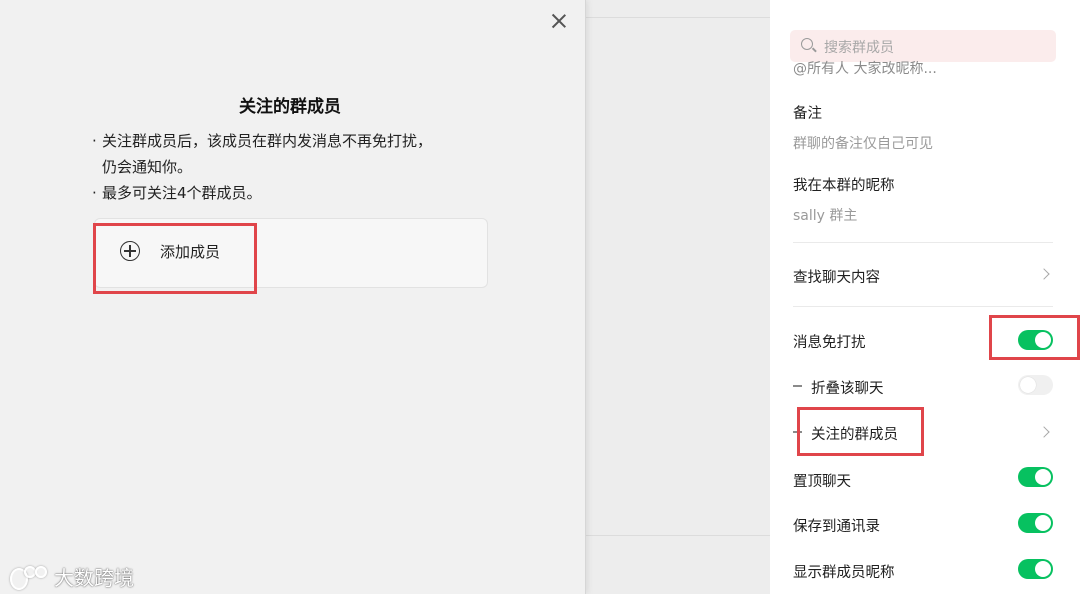  Describe the element at coordinates (147, 167) in the screenshot. I see `description-text: 仍会通知你。` at that location.